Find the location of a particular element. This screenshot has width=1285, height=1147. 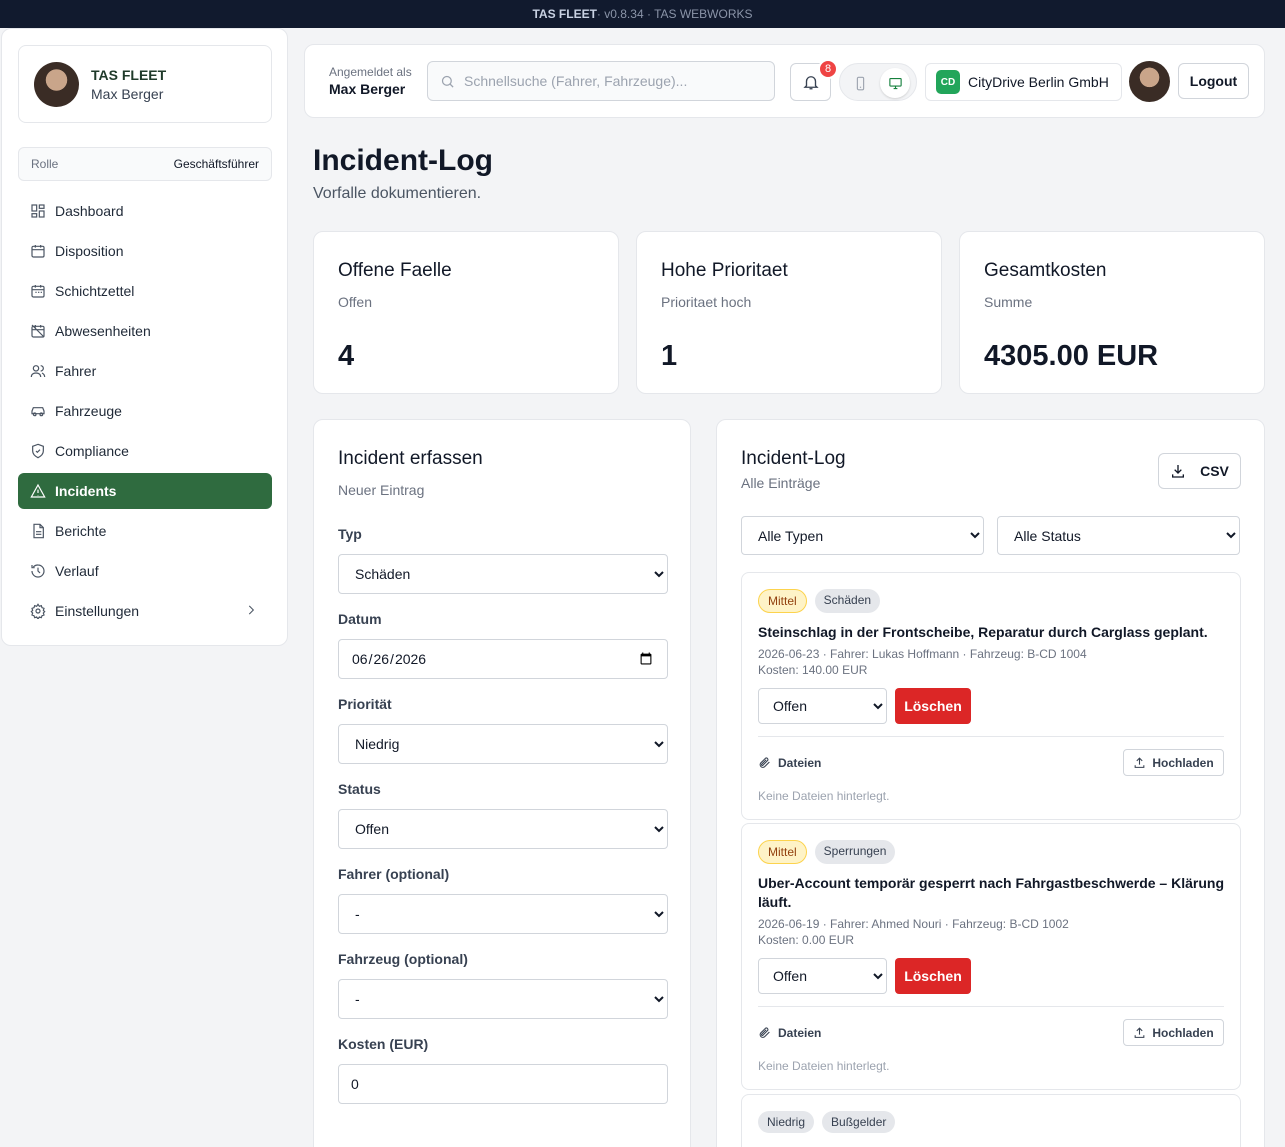

notifications-button: 8 is located at coordinates (814, 80).